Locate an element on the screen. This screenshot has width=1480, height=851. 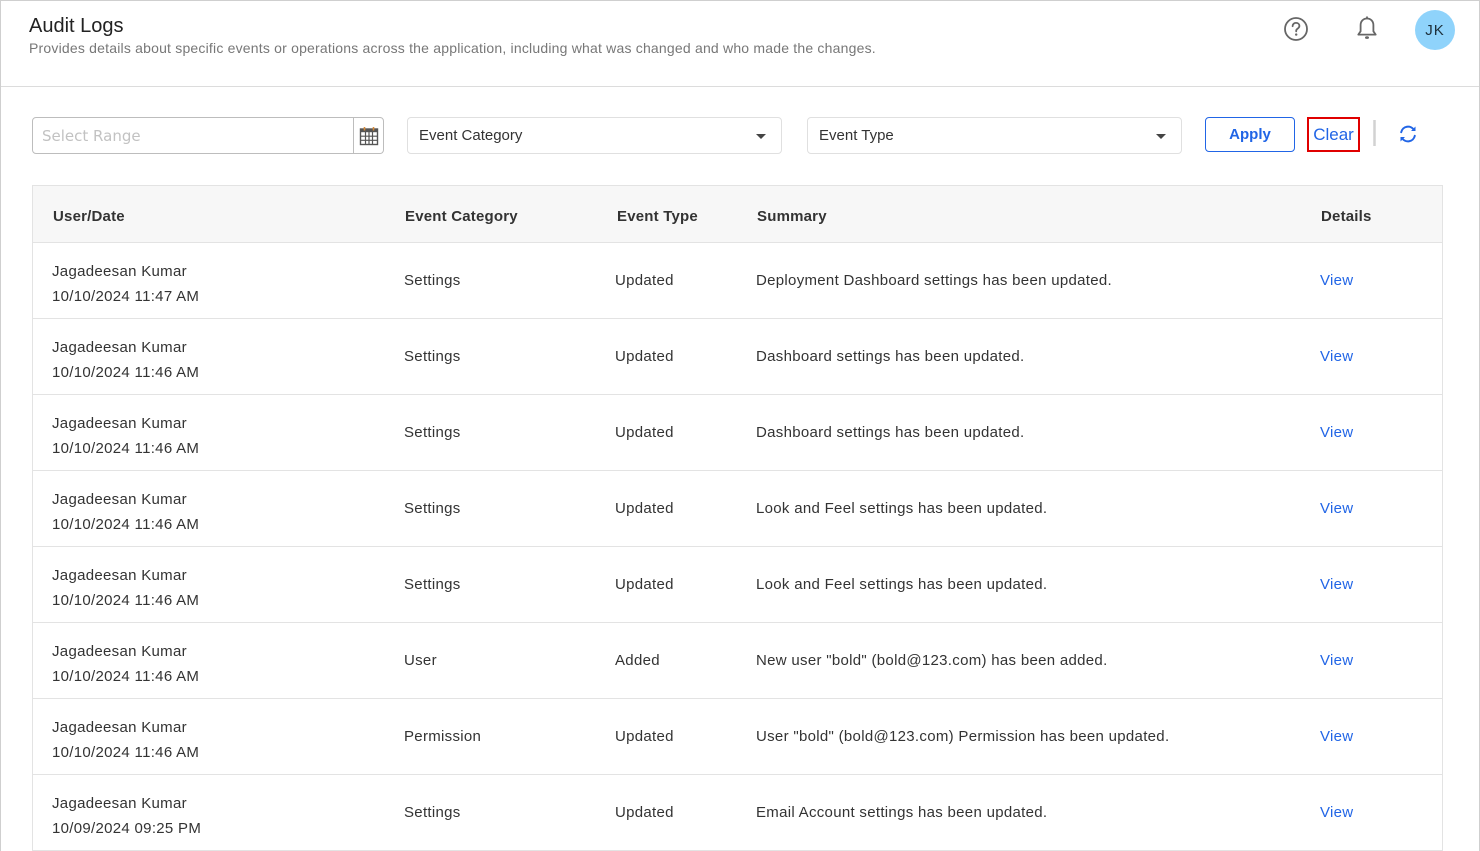
summary-cell: Email Account settings has been updated. is located at coordinates (902, 812).